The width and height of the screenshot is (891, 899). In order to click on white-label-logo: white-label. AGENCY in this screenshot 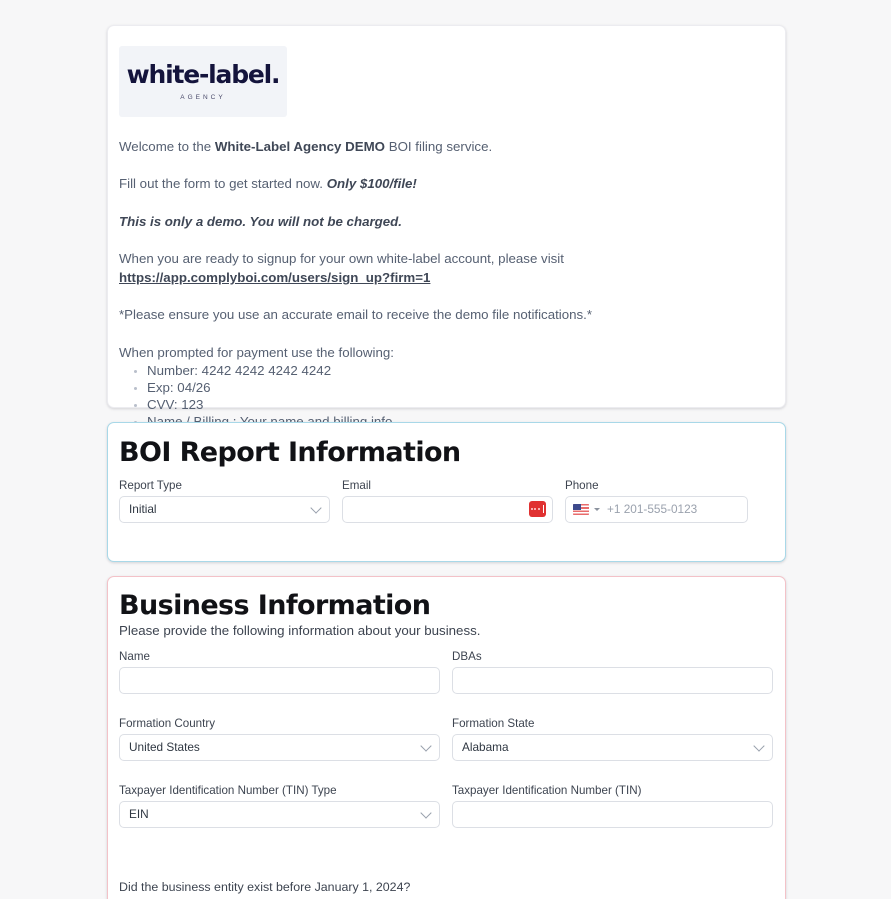, I will do `click(203, 81)`.